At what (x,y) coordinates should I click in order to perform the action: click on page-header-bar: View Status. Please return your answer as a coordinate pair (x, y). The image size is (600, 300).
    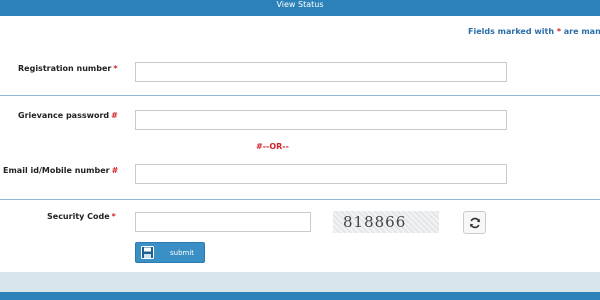
    Looking at the image, I should click on (300, 8).